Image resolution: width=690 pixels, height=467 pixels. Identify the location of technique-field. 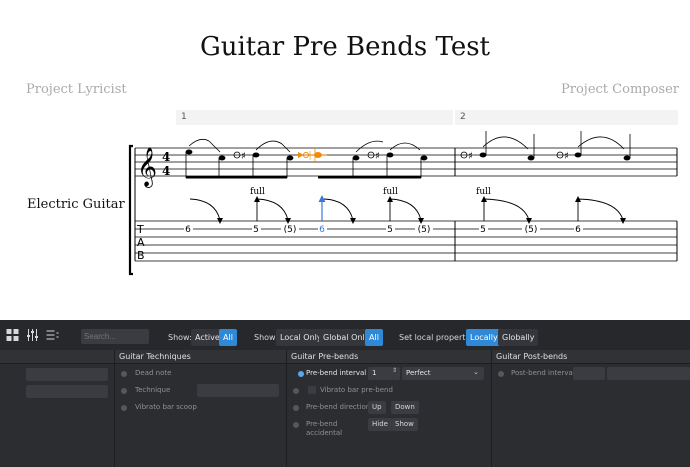
(238, 390).